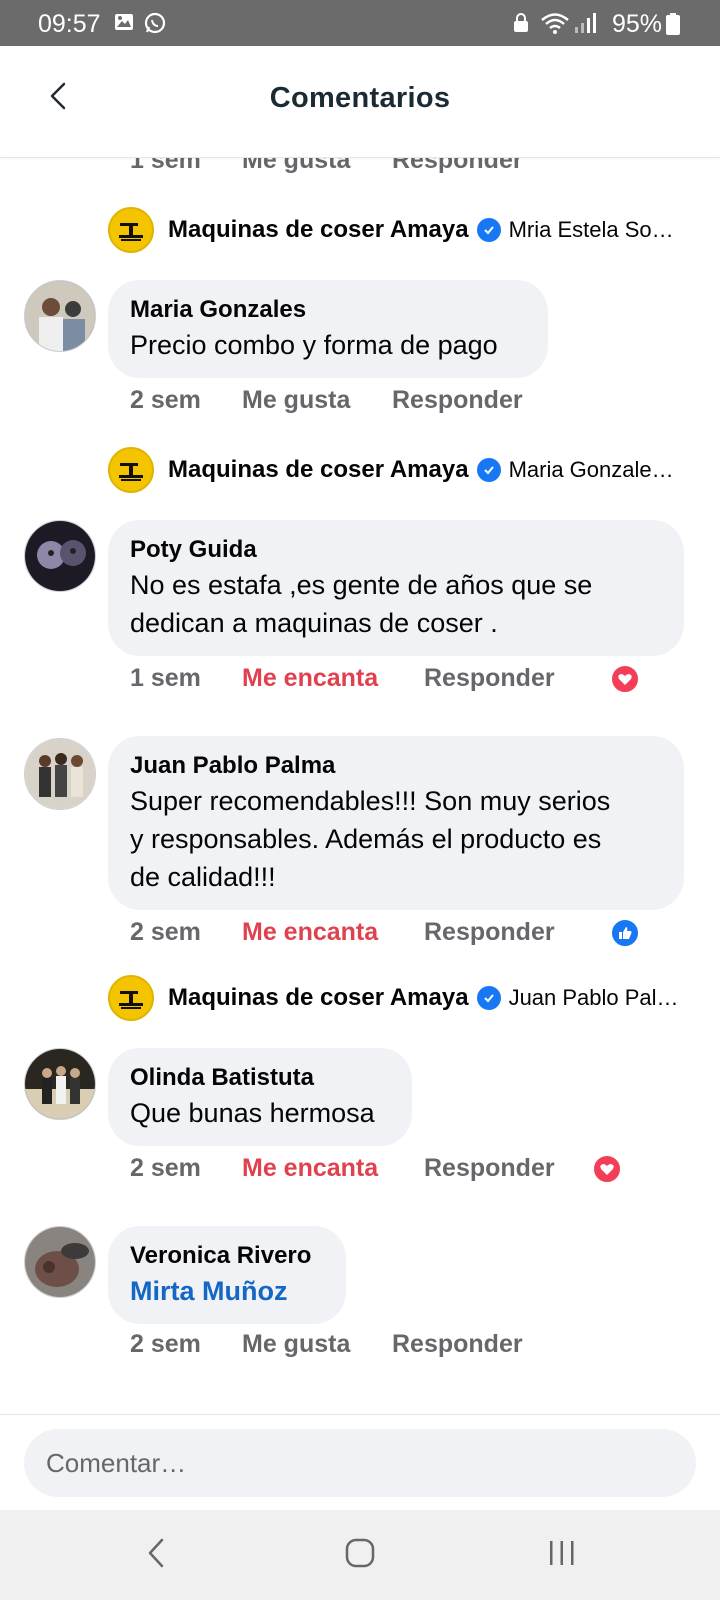 This screenshot has height=1600, width=720. I want to click on status-bar: 09:57 95%, so click(360, 23).